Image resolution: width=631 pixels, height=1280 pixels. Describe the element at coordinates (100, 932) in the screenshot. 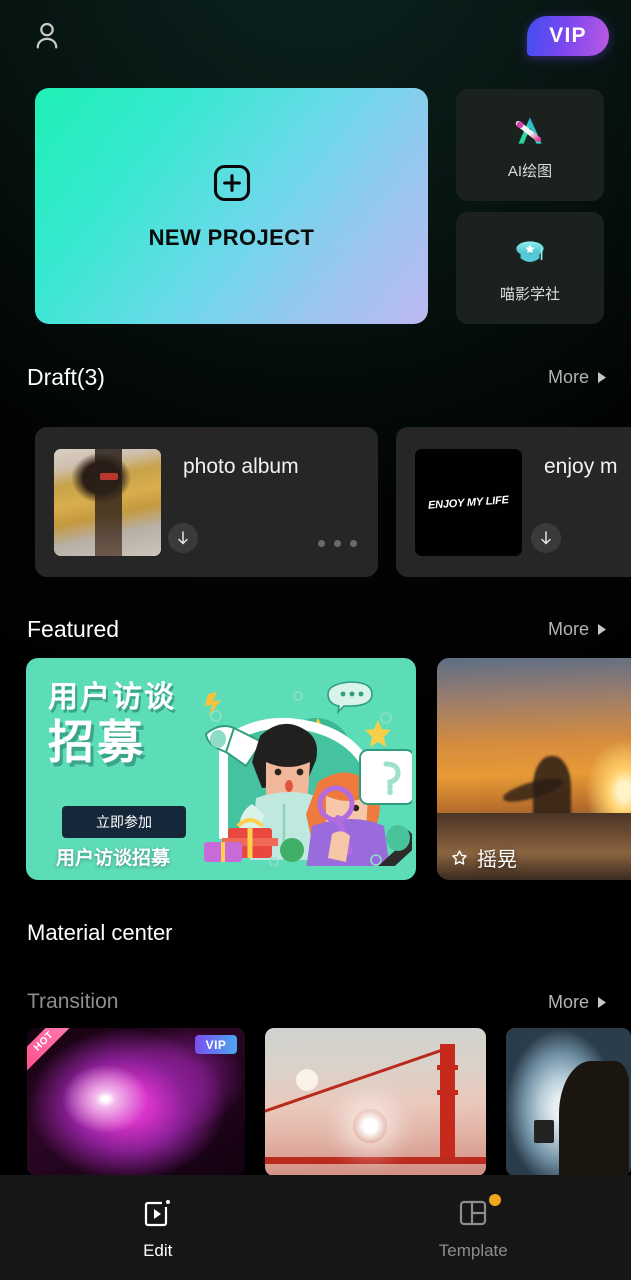

I see `material-center-title: Material center` at that location.